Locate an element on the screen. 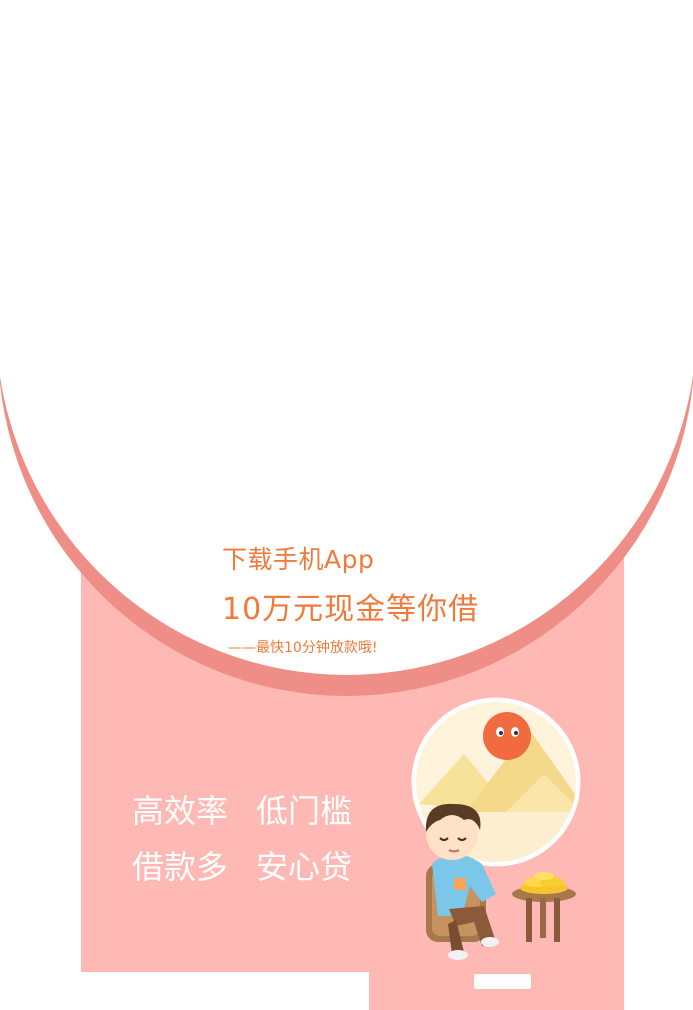 This screenshot has width=693, height=1010. feature-row-1: 高效率 低门槛 is located at coordinates (242, 811).